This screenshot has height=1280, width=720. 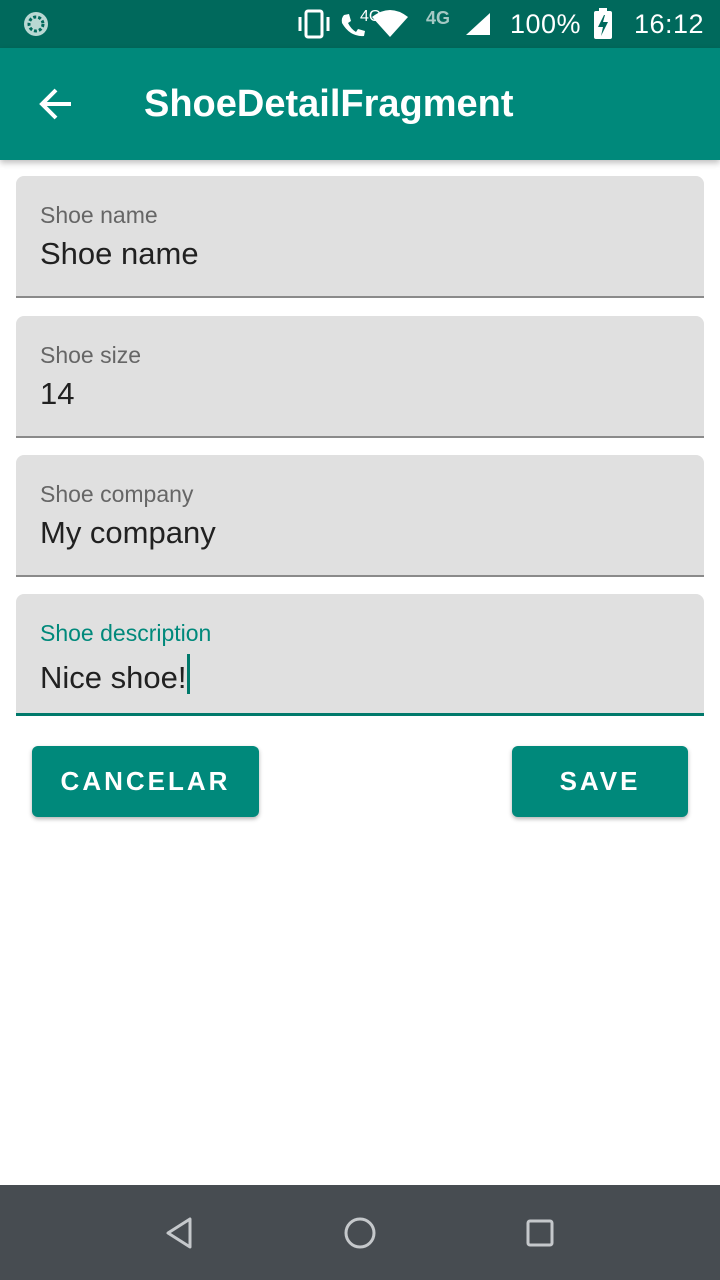 I want to click on field-value: Shoe name, so click(x=119, y=254).